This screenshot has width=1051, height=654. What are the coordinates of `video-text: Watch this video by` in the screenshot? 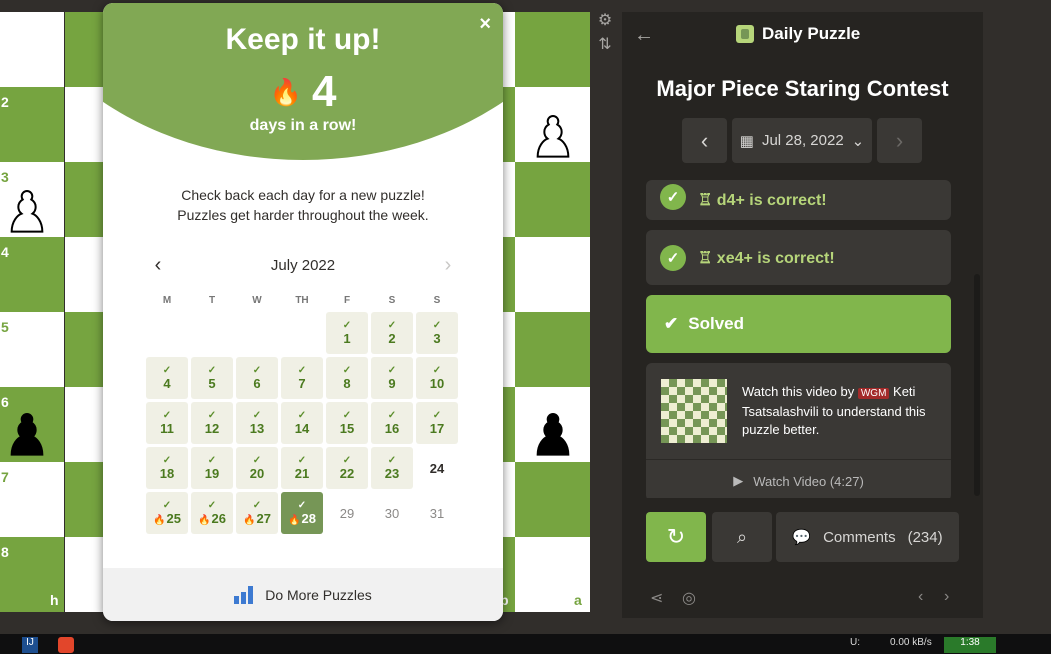 It's located at (798, 391).